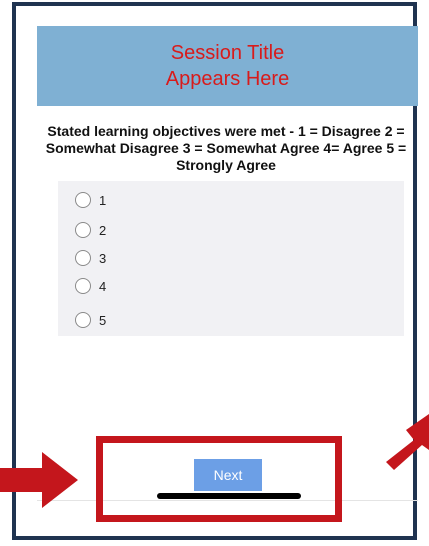  What do you see at coordinates (227, 53) in the screenshot?
I see `session-title-line-1: Session Title` at bounding box center [227, 53].